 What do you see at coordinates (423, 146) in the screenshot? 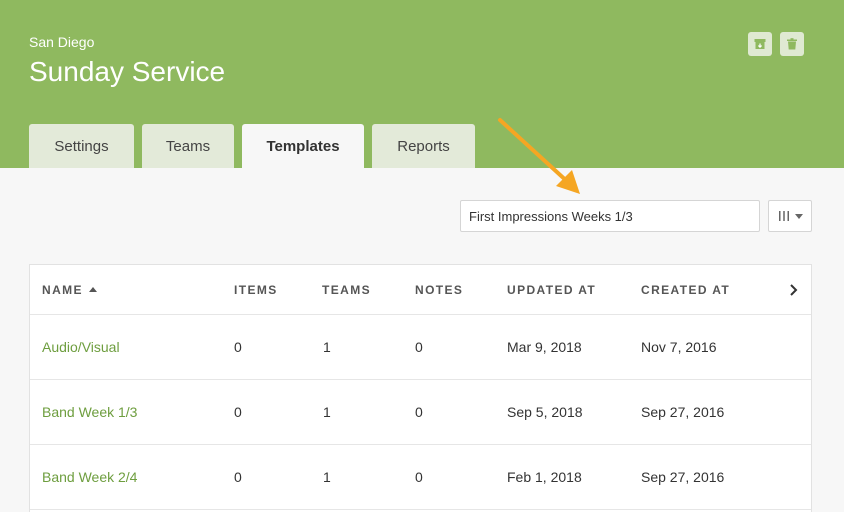
I see `tab-reports: Reports` at bounding box center [423, 146].